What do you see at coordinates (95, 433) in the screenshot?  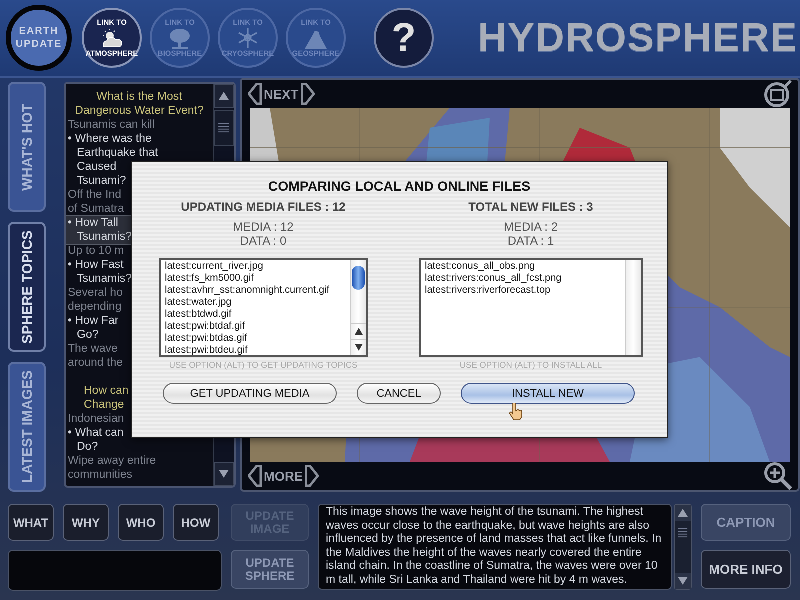 I see `topic-question: • What can` at bounding box center [95, 433].